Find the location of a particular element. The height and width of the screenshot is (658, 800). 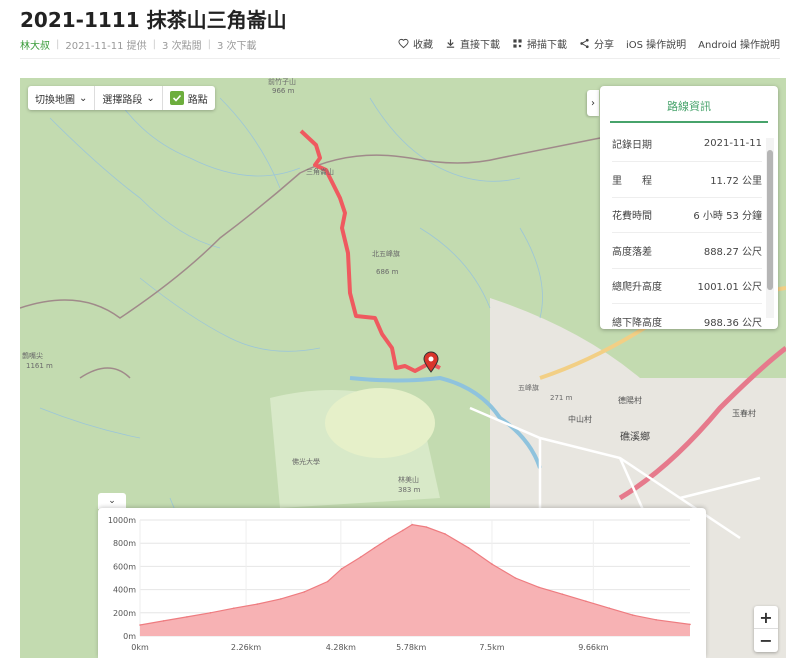

heart-icon is located at coordinates (403, 43).